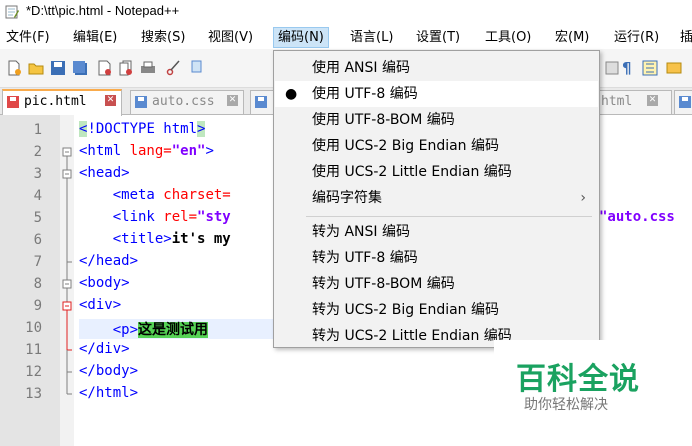  I want to click on show-symbols-icon: ¶, so click(630, 68).